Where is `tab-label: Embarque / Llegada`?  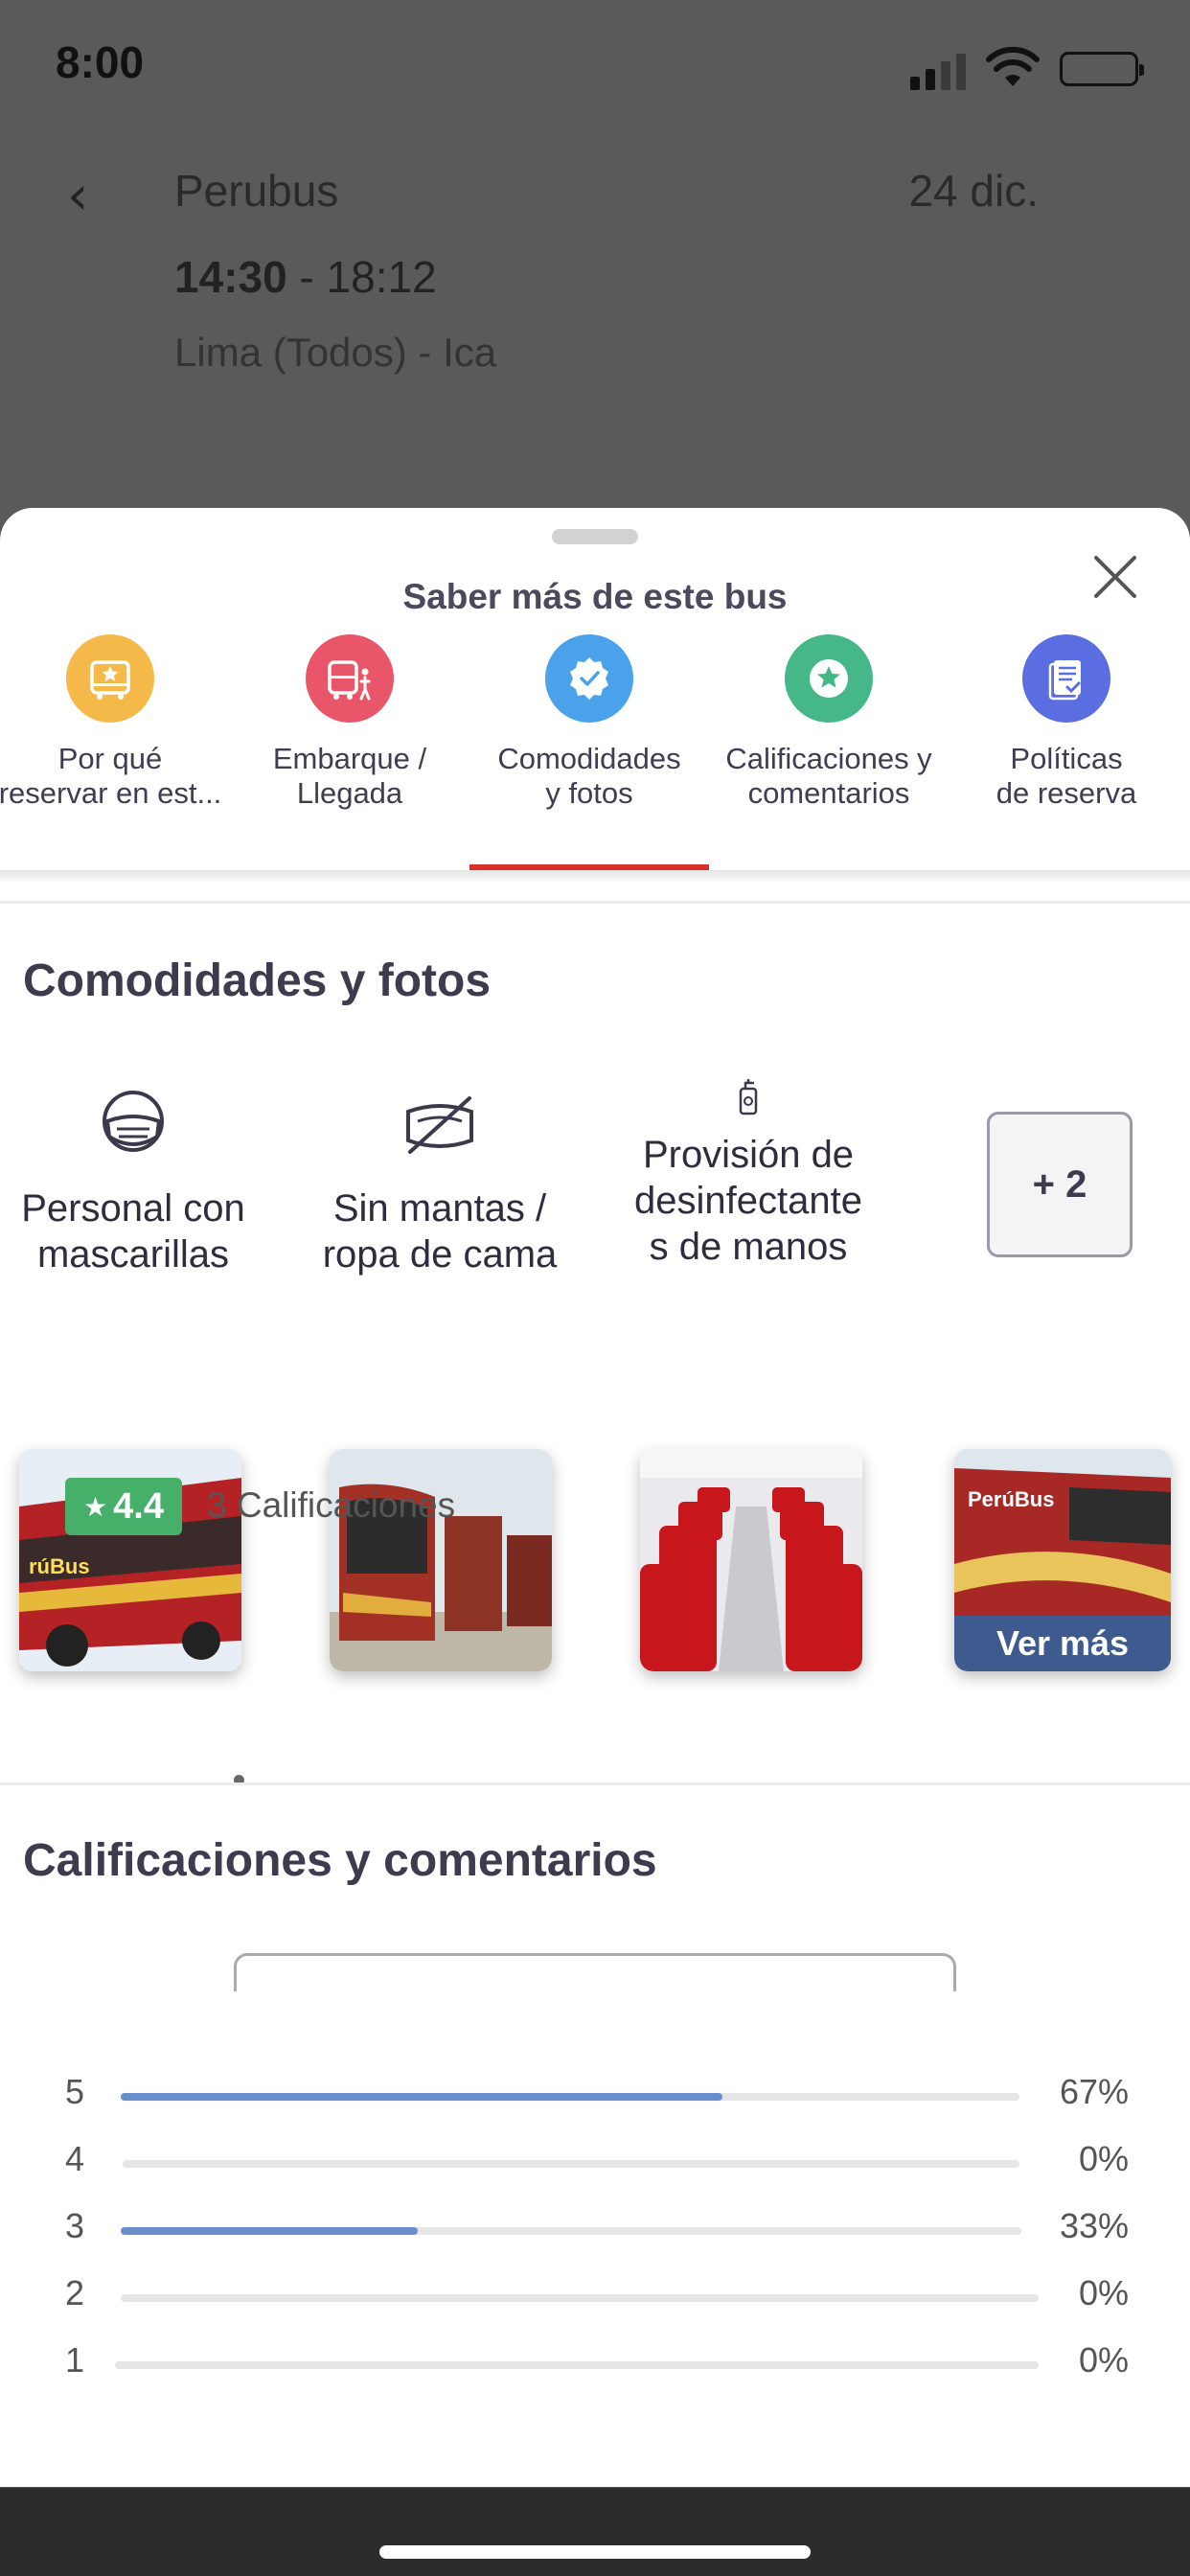 tab-label: Embarque / Llegada is located at coordinates (350, 776).